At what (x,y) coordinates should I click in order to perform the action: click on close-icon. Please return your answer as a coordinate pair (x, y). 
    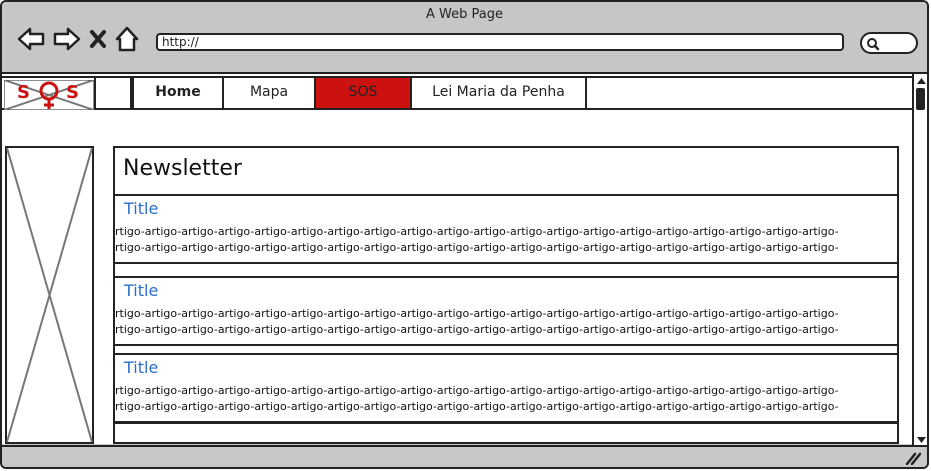
    Looking at the image, I should click on (98, 39).